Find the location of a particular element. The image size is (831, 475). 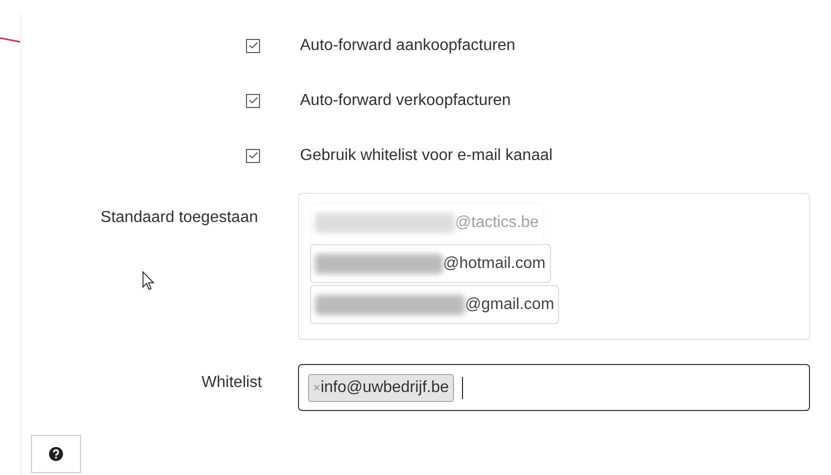

email-domain: @gmail.com is located at coordinates (509, 304).